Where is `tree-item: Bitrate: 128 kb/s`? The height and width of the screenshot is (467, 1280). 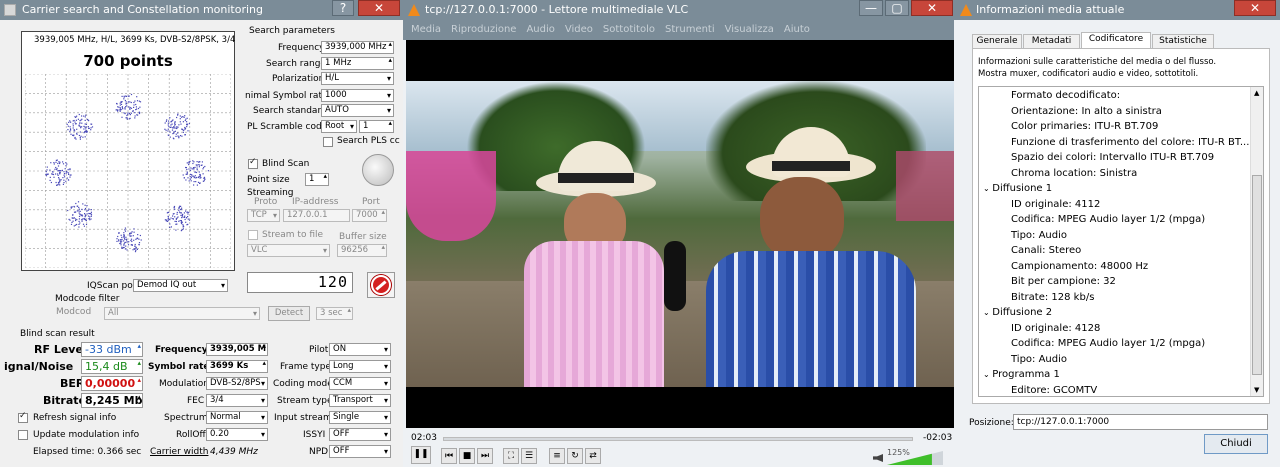 tree-item: Bitrate: 128 kb/s is located at coordinates (1114, 298).